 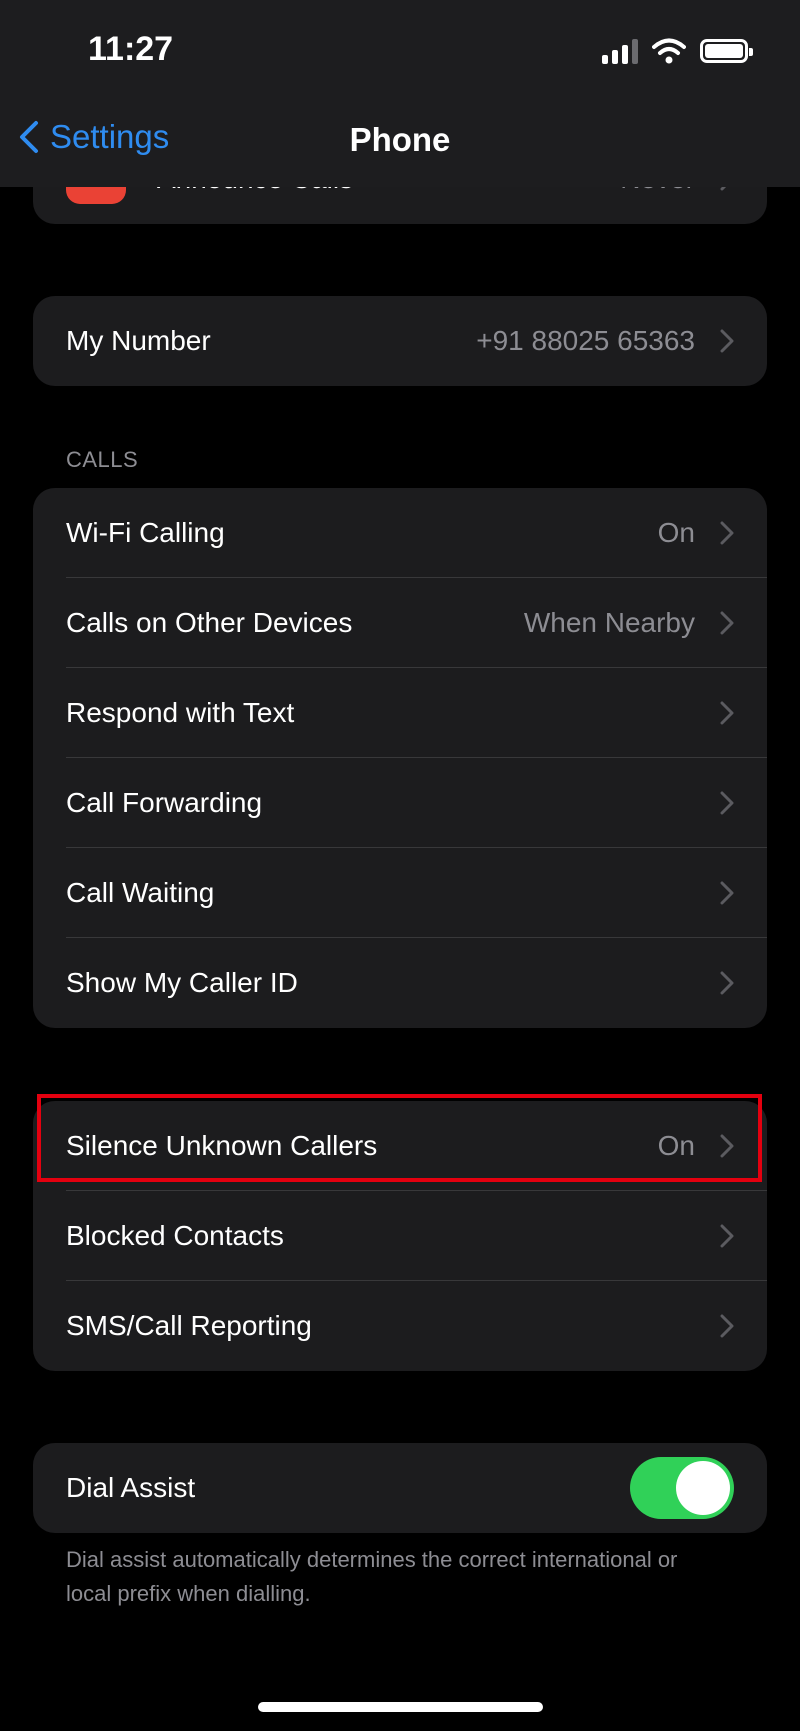 What do you see at coordinates (400, 1707) in the screenshot?
I see `home-indicator` at bounding box center [400, 1707].